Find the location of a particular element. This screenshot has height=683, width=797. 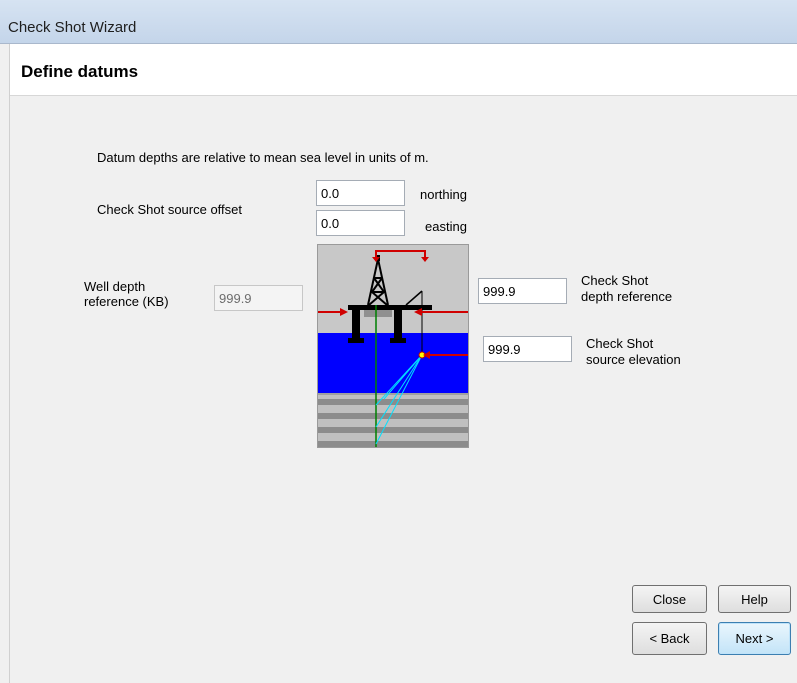

pontoon-right is located at coordinates (398, 340).